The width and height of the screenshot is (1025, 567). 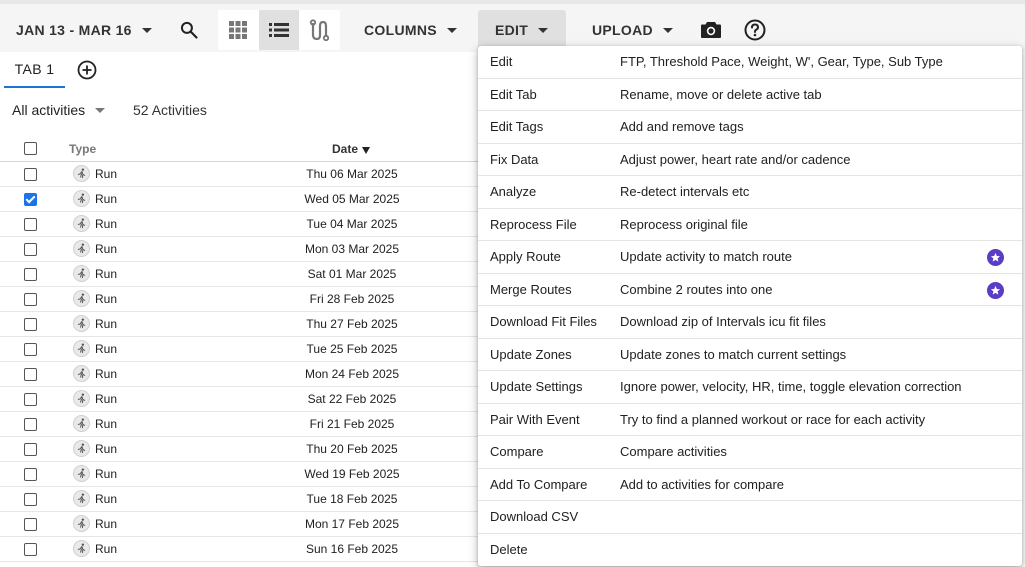 I want to click on menu-item-description: Update zones to match current settings, so click(x=733, y=354).